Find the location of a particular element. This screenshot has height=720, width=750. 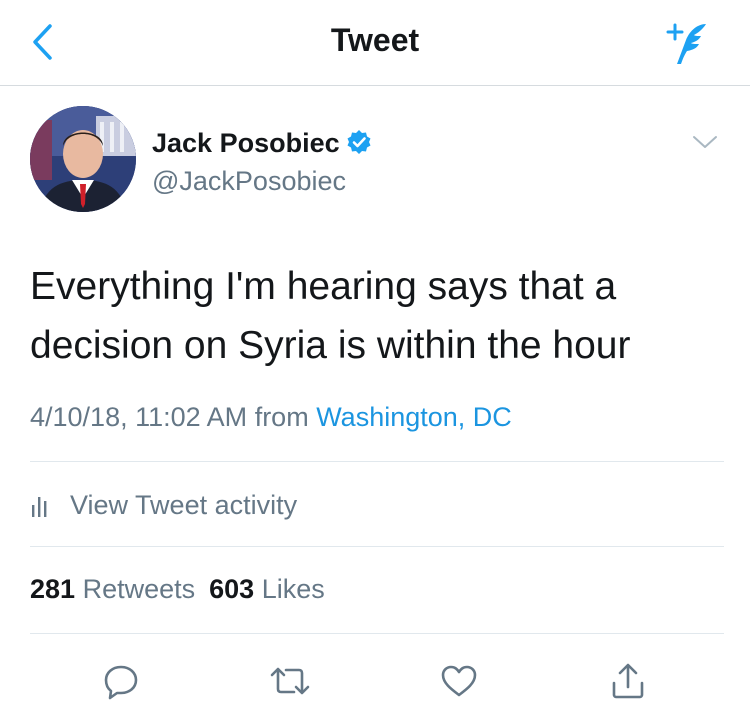

verified-badge-icon is located at coordinates (359, 142).